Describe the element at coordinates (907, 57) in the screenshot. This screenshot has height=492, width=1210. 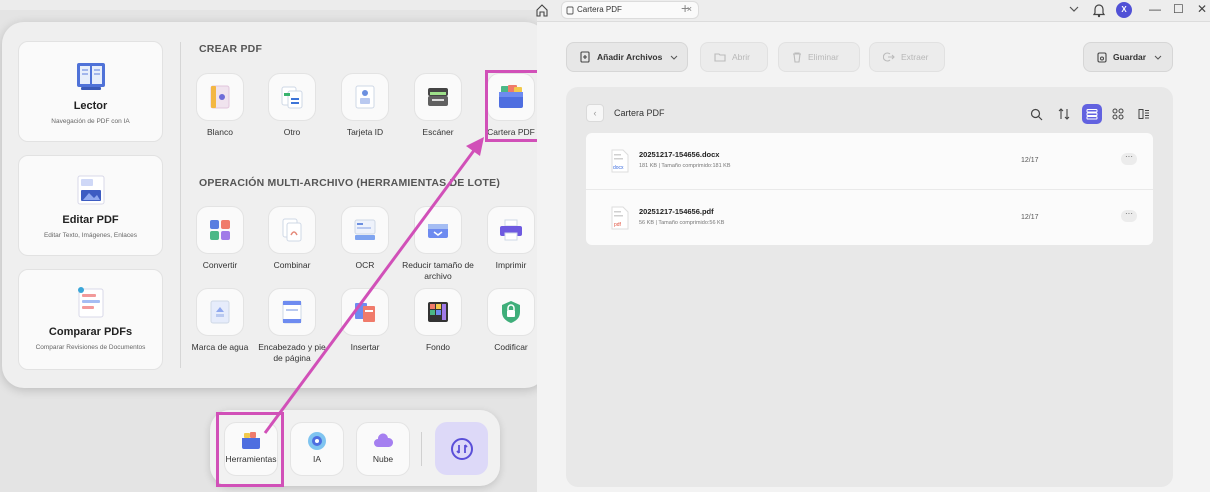
I see `extract-button: Extraer` at that location.